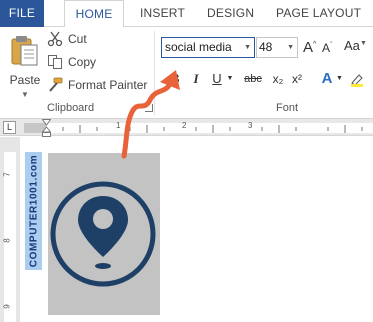 The height and width of the screenshot is (322, 373). I want to click on paintbrush-icon, so click(56, 84).